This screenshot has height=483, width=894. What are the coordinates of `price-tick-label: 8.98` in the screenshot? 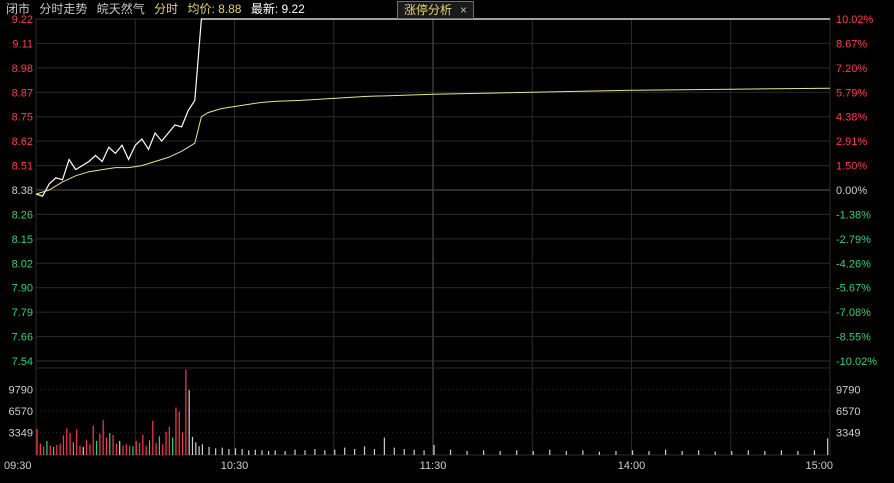 It's located at (22, 69).